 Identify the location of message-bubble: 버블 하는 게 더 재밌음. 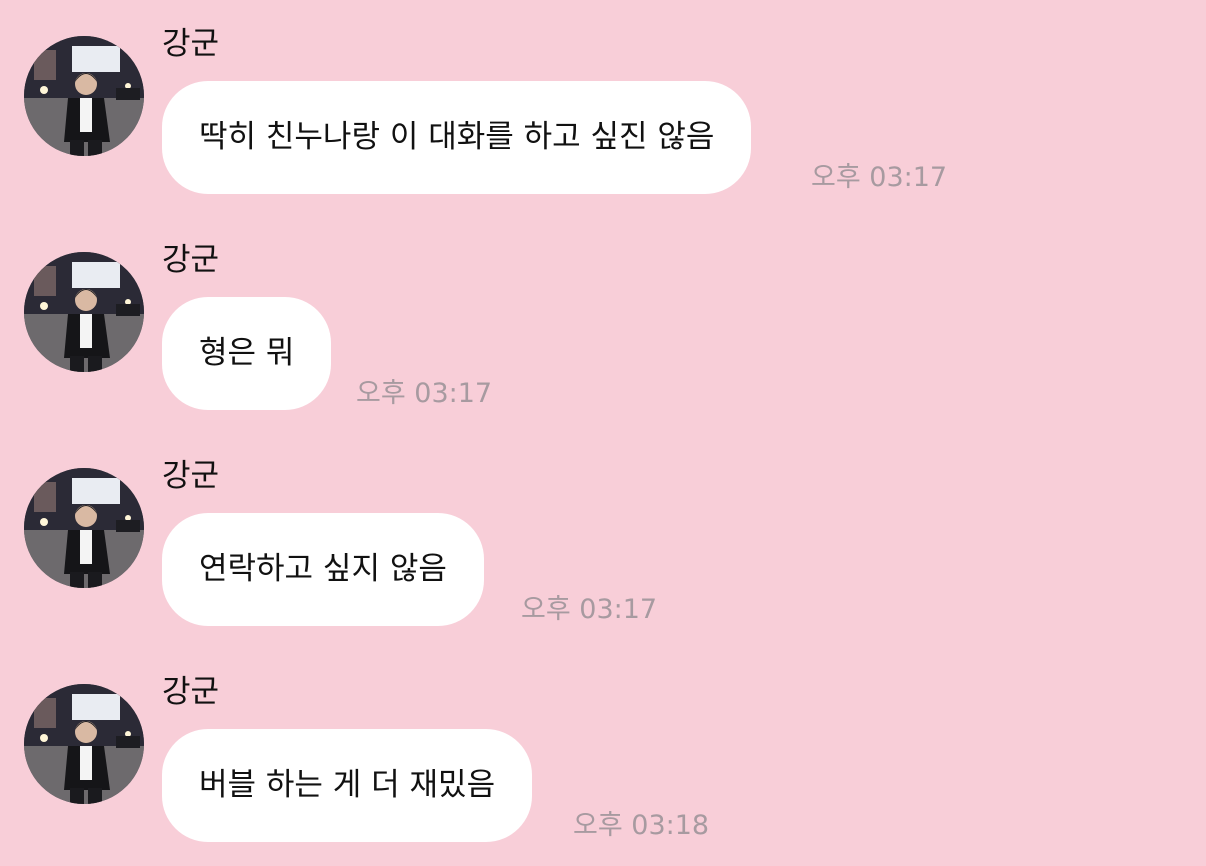
(347, 785).